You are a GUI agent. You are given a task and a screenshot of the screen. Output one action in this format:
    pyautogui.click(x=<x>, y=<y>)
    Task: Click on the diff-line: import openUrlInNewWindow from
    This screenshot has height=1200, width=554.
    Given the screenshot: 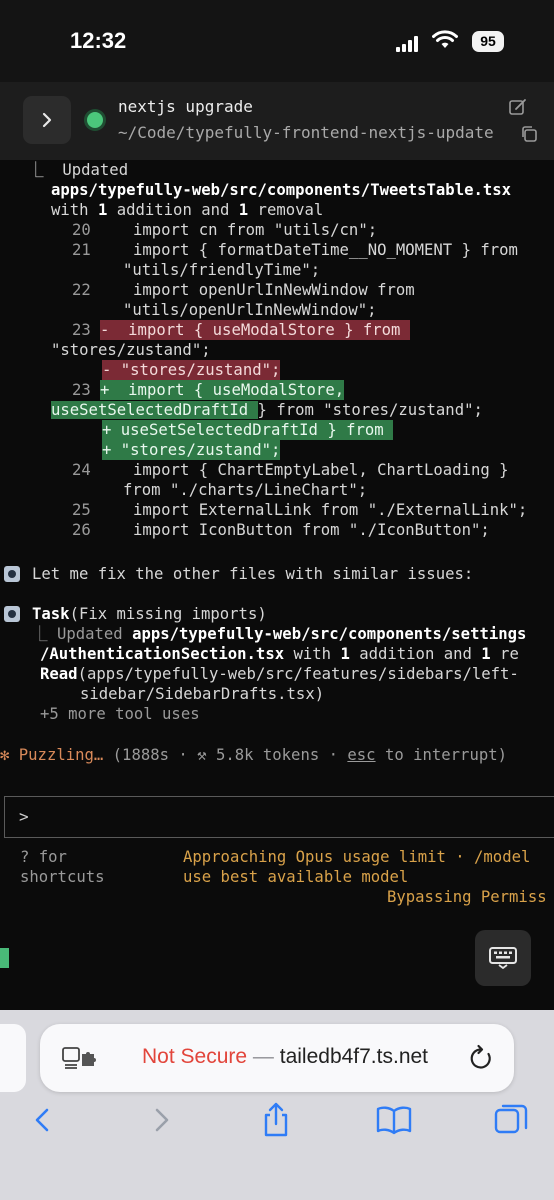 What is the action you would take?
    pyautogui.click(x=274, y=290)
    